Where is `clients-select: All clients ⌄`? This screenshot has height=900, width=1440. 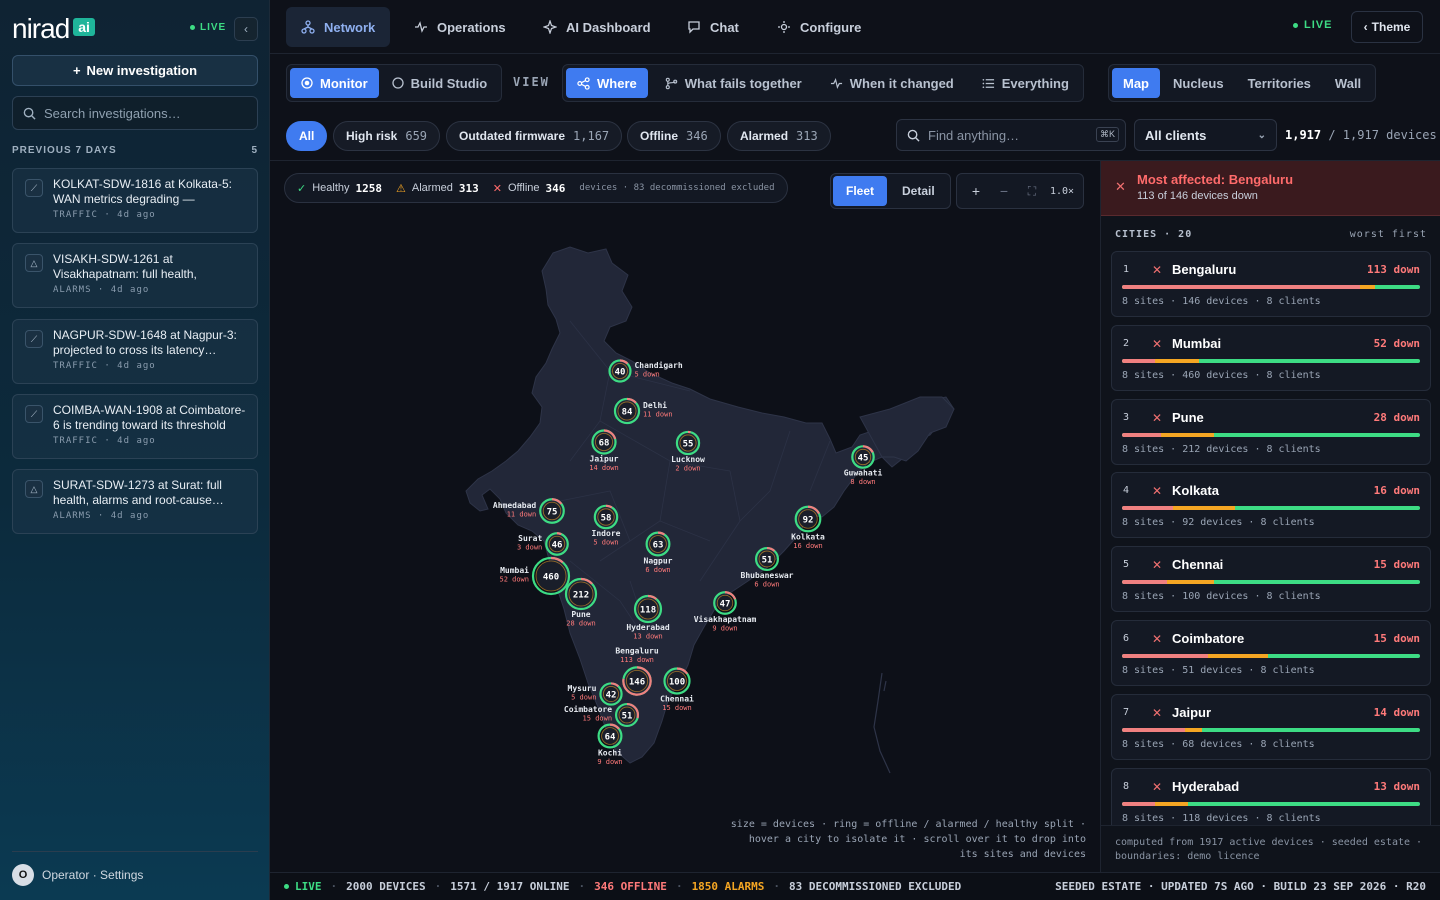 clients-select: All clients ⌄ is located at coordinates (1205, 135).